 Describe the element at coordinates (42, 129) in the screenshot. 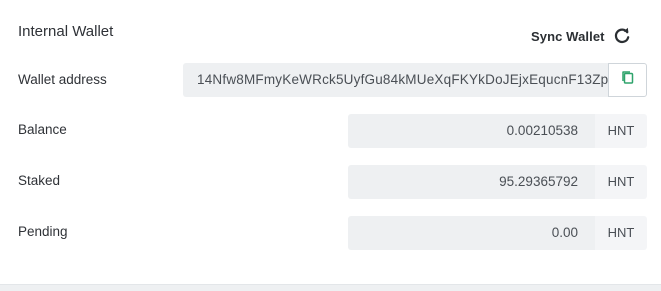

I see `balance-label: Balance` at that location.